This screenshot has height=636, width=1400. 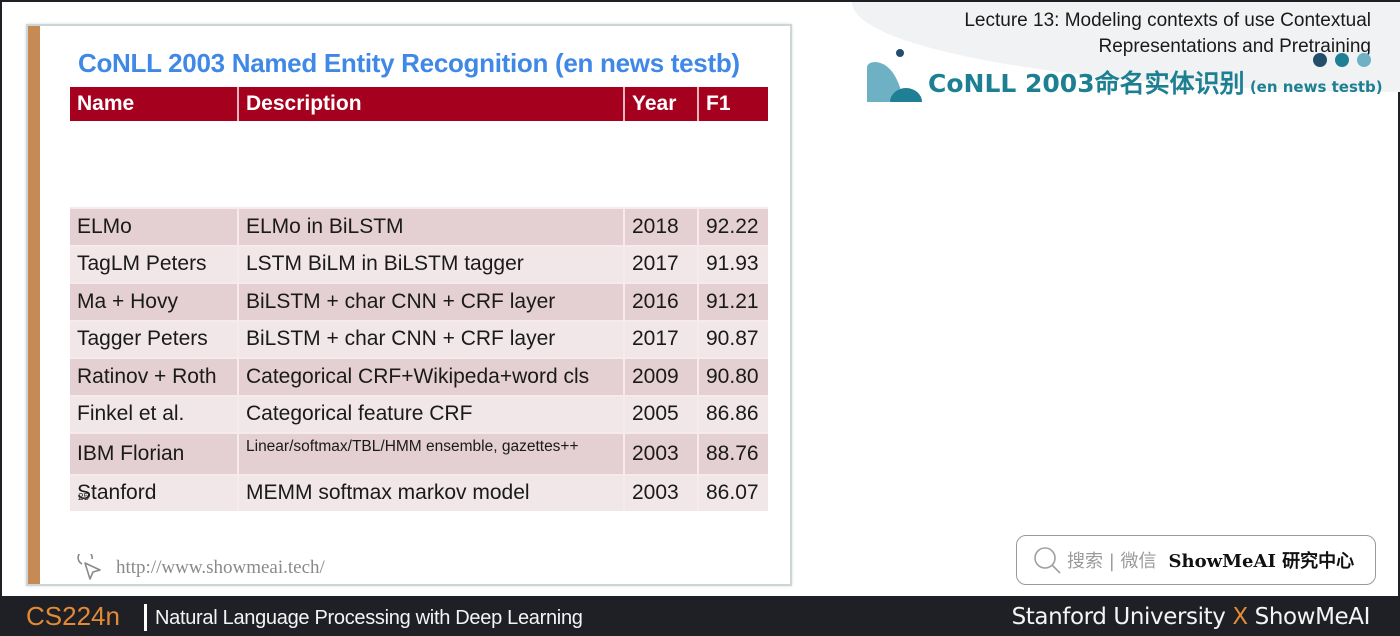 What do you see at coordinates (220, 568) in the screenshot?
I see `url-text: http://www.showmeai.tech/` at bounding box center [220, 568].